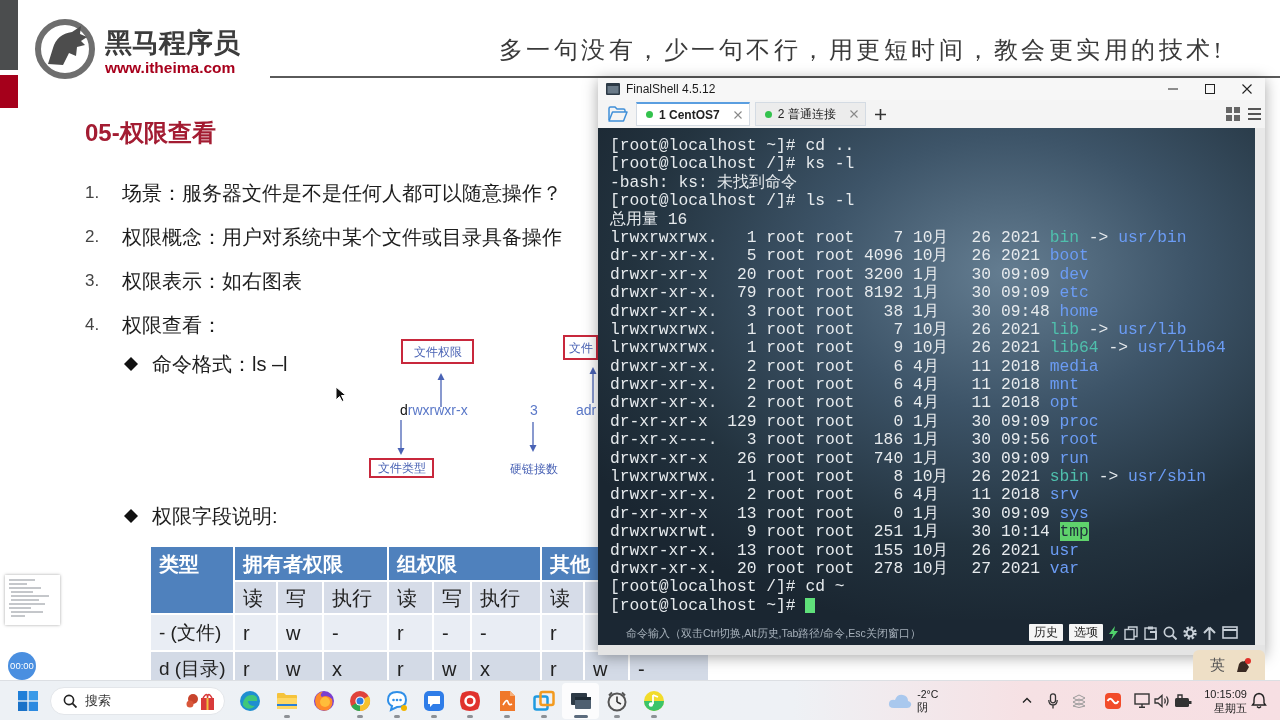  Describe the element at coordinates (172, 43) in the screenshot. I see `brand-name: 黑马程序员` at that location.